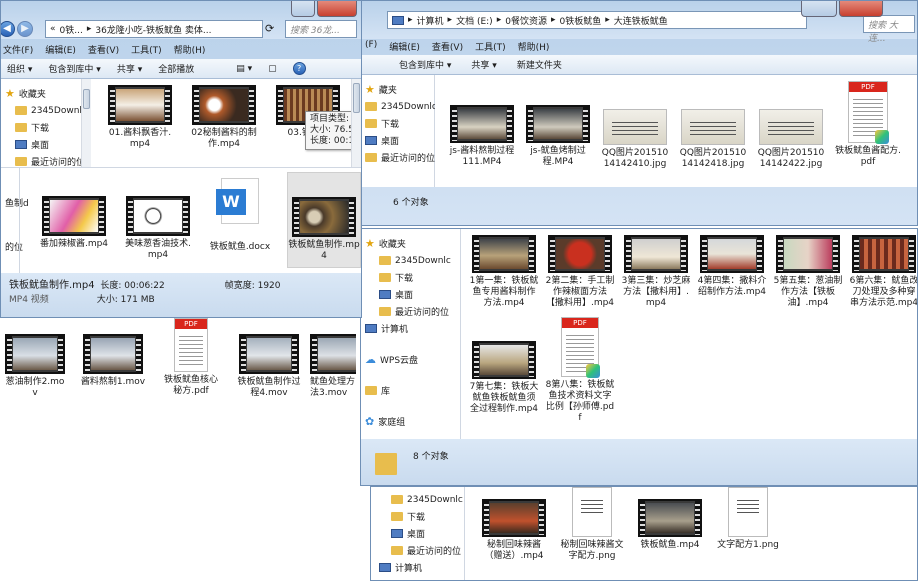  What do you see at coordinates (748, 519) in the screenshot?
I see `file-item: 文字配方1.png` at bounding box center [748, 519].